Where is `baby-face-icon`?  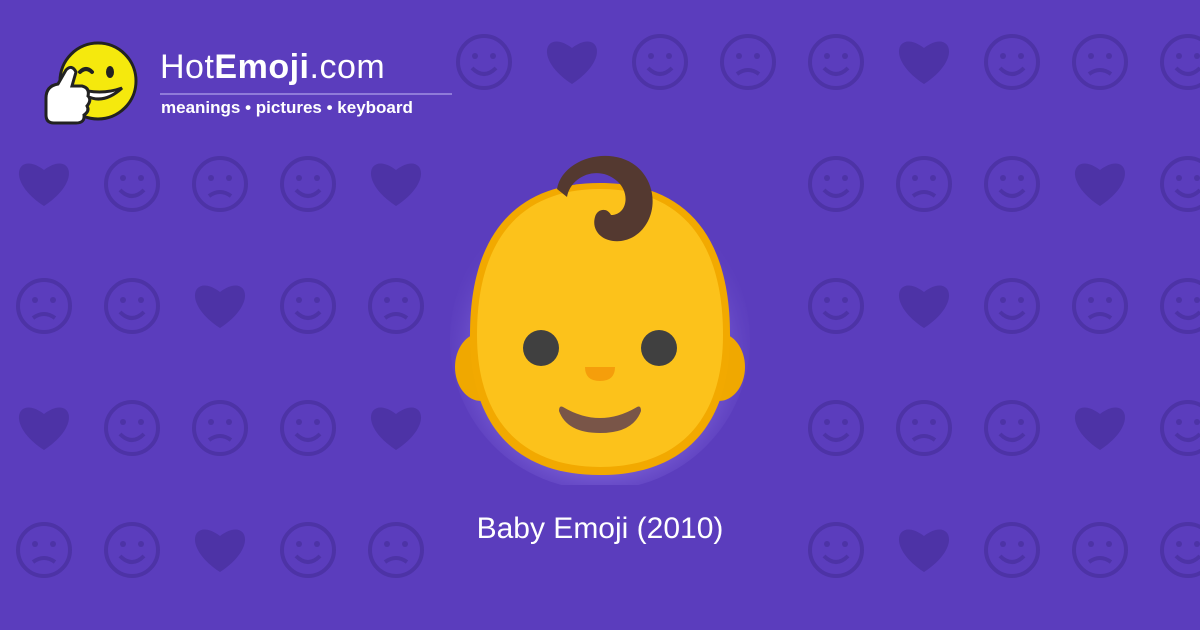 baby-face-icon is located at coordinates (600, 320).